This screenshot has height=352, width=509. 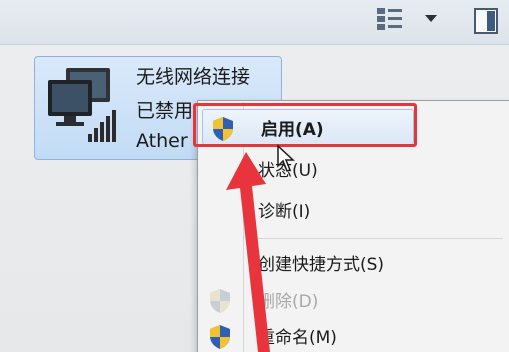 I want to click on menu-item-enable: 启用(A), so click(x=308, y=127).